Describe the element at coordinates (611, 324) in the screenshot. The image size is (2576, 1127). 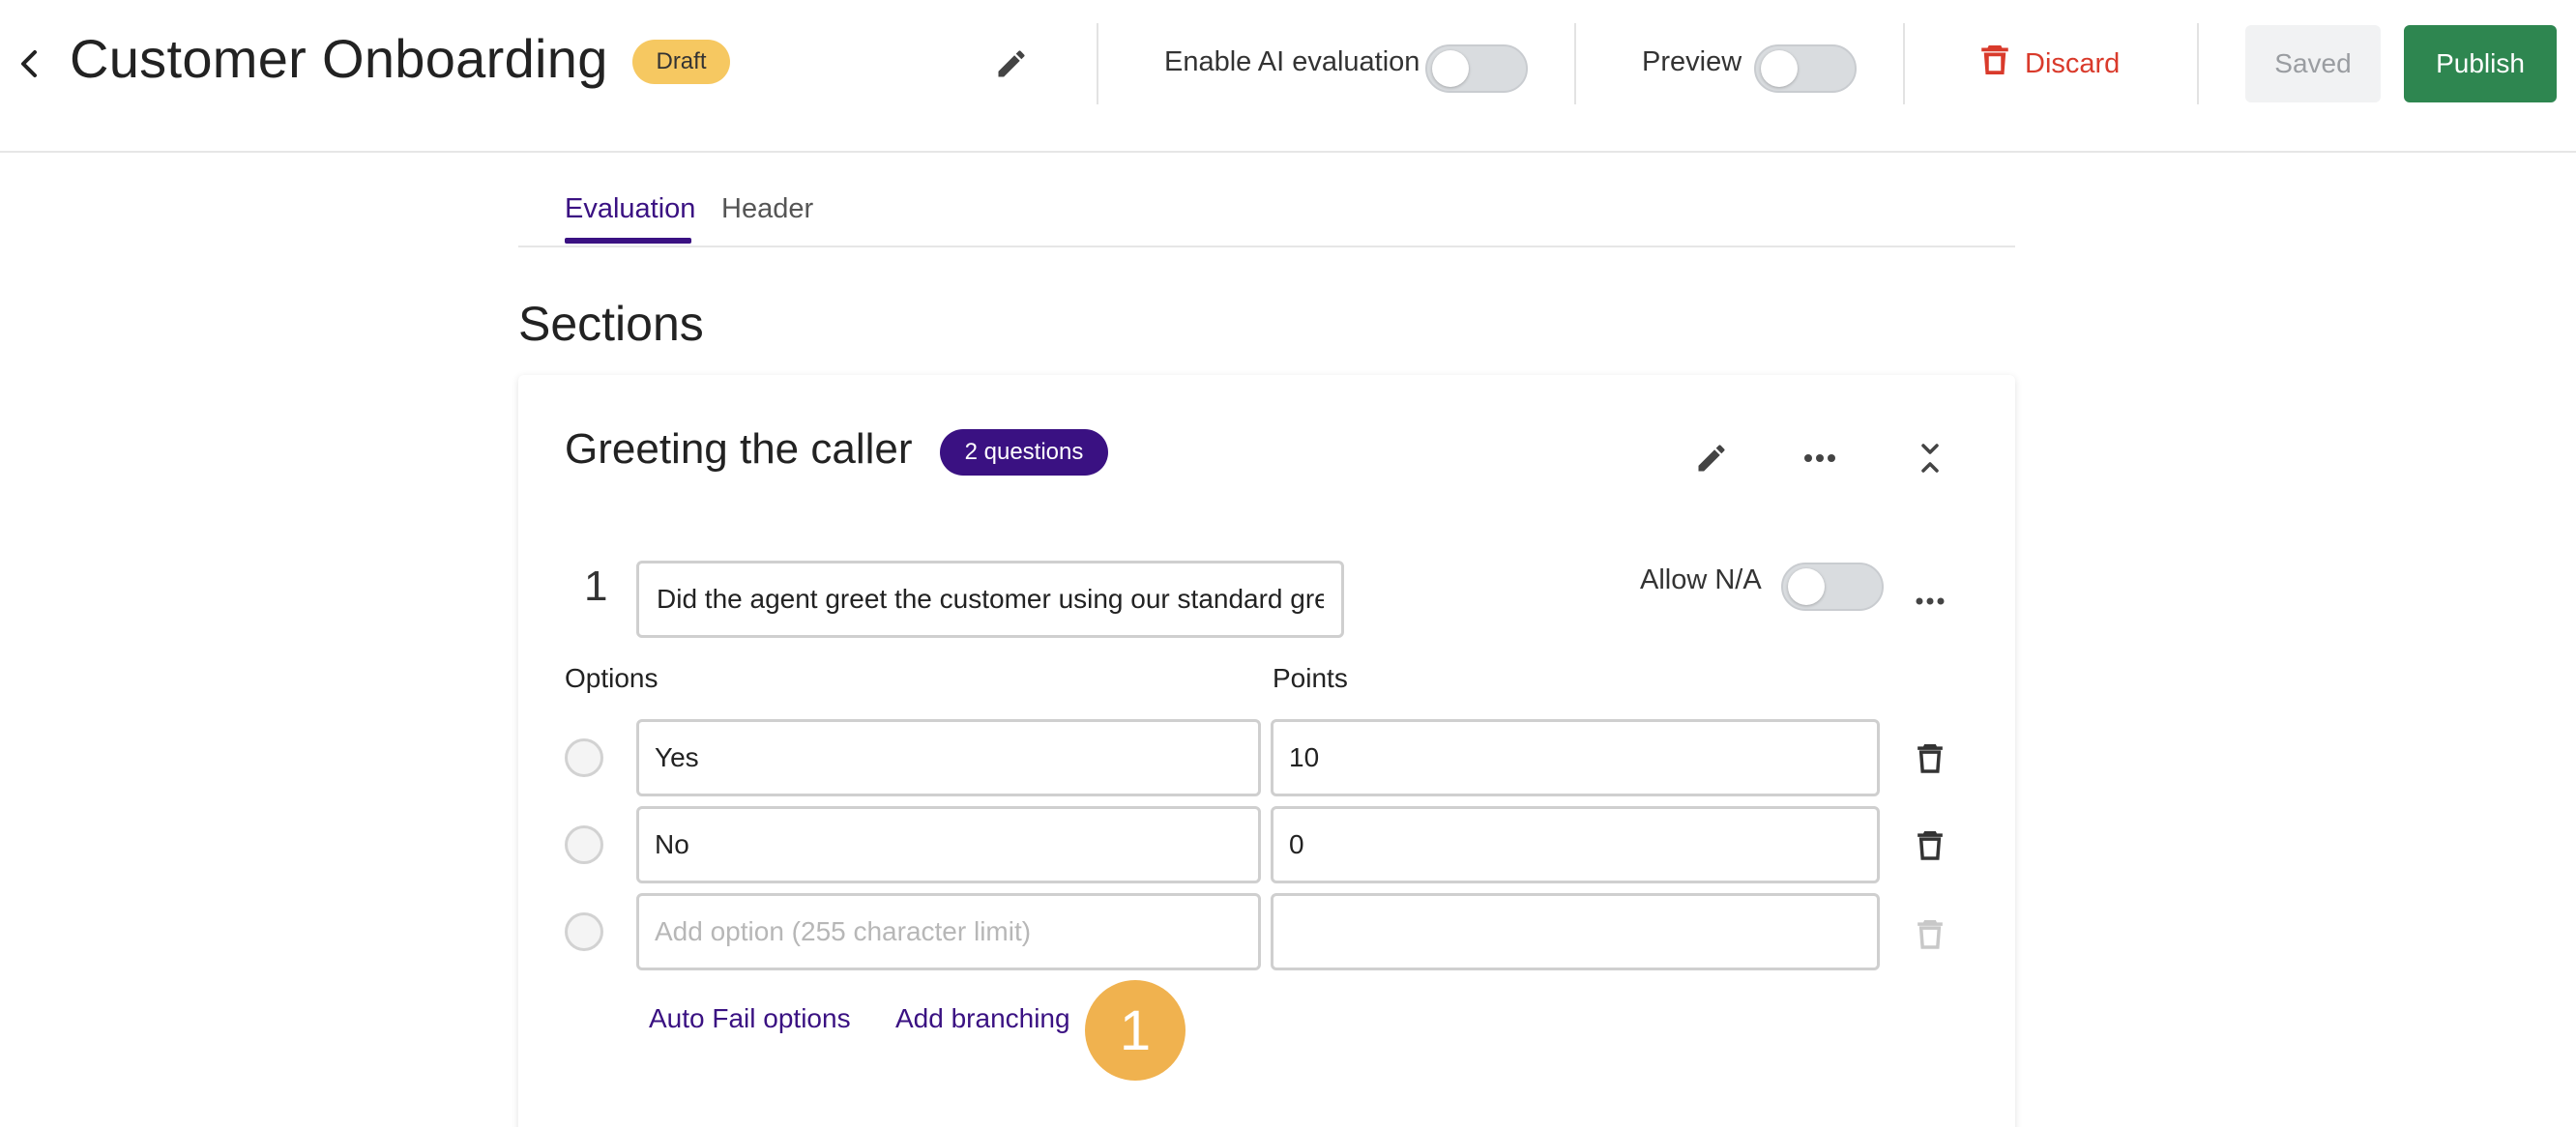
I see `sections-heading: Sections` at that location.